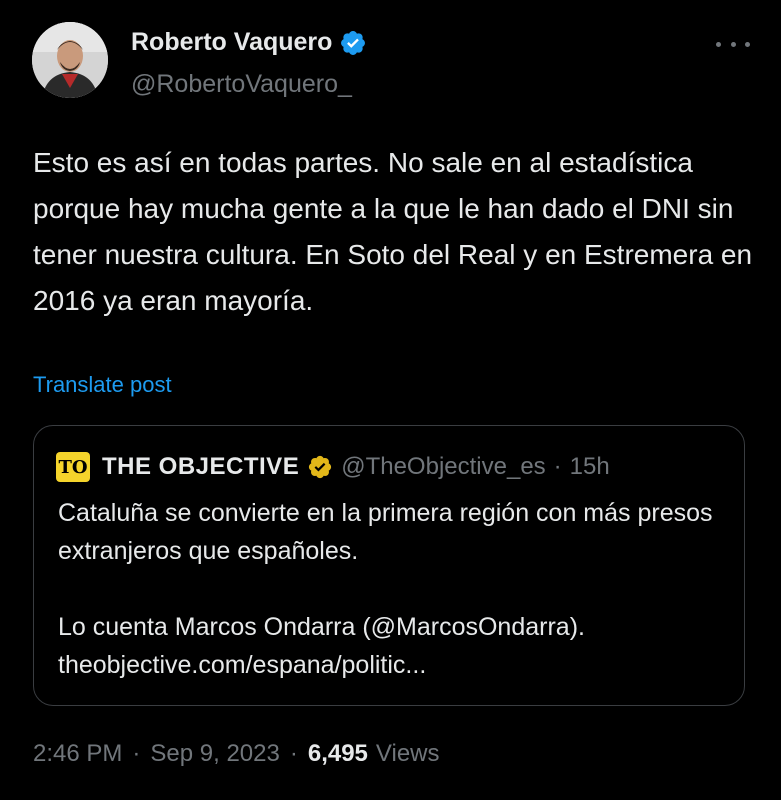 The width and height of the screenshot is (781, 800). What do you see at coordinates (590, 467) in the screenshot?
I see `quoted-timestamp: 15h` at bounding box center [590, 467].